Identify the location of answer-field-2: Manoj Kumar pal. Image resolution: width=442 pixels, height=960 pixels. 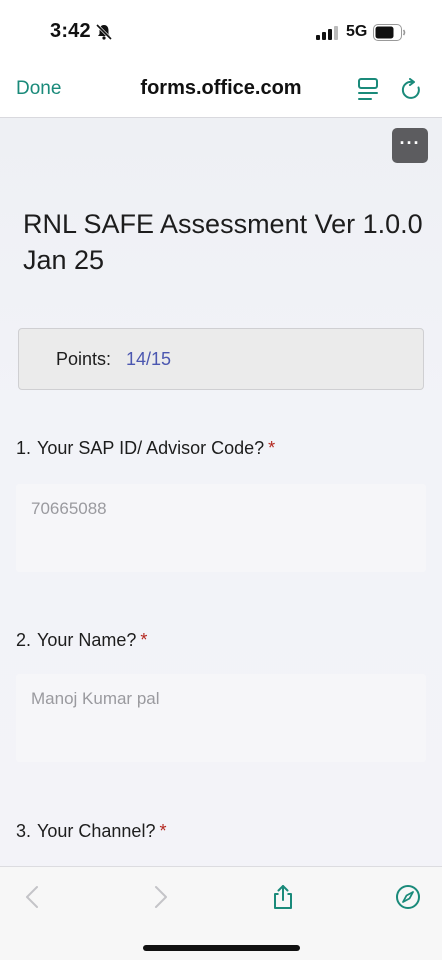
(221, 718).